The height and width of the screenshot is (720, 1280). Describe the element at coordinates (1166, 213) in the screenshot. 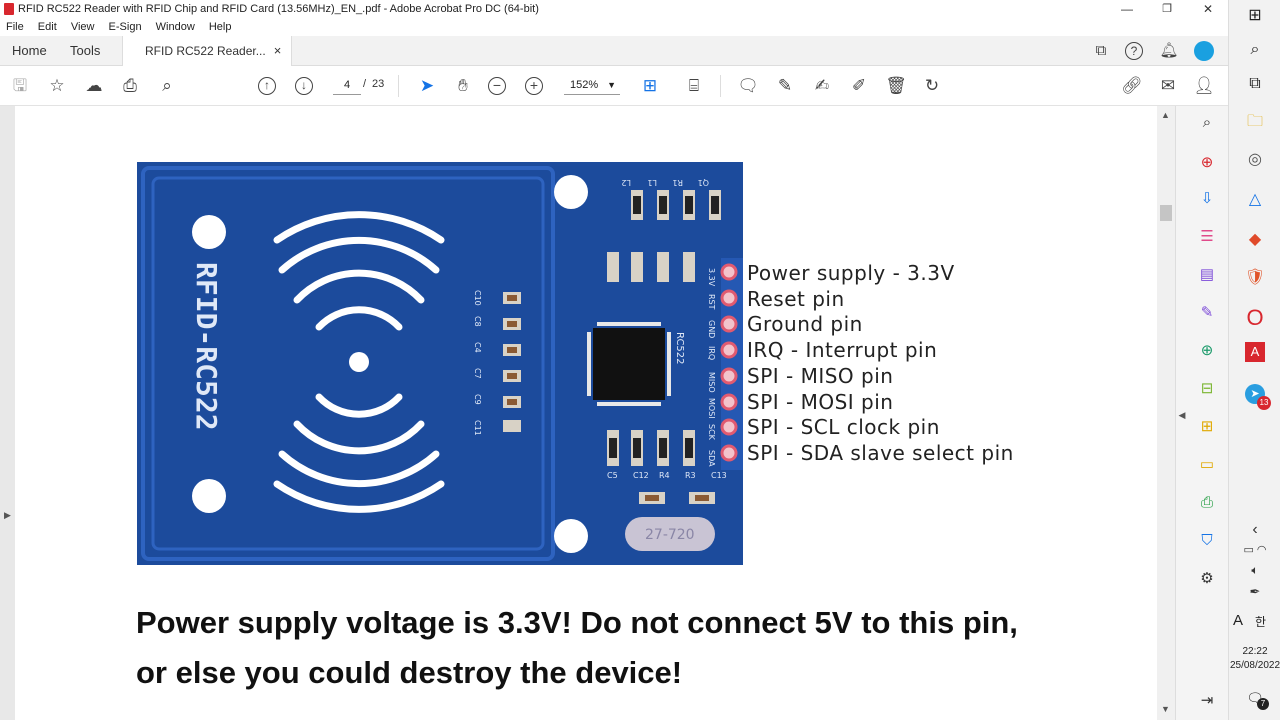

I see `scrollbar-thumb` at that location.